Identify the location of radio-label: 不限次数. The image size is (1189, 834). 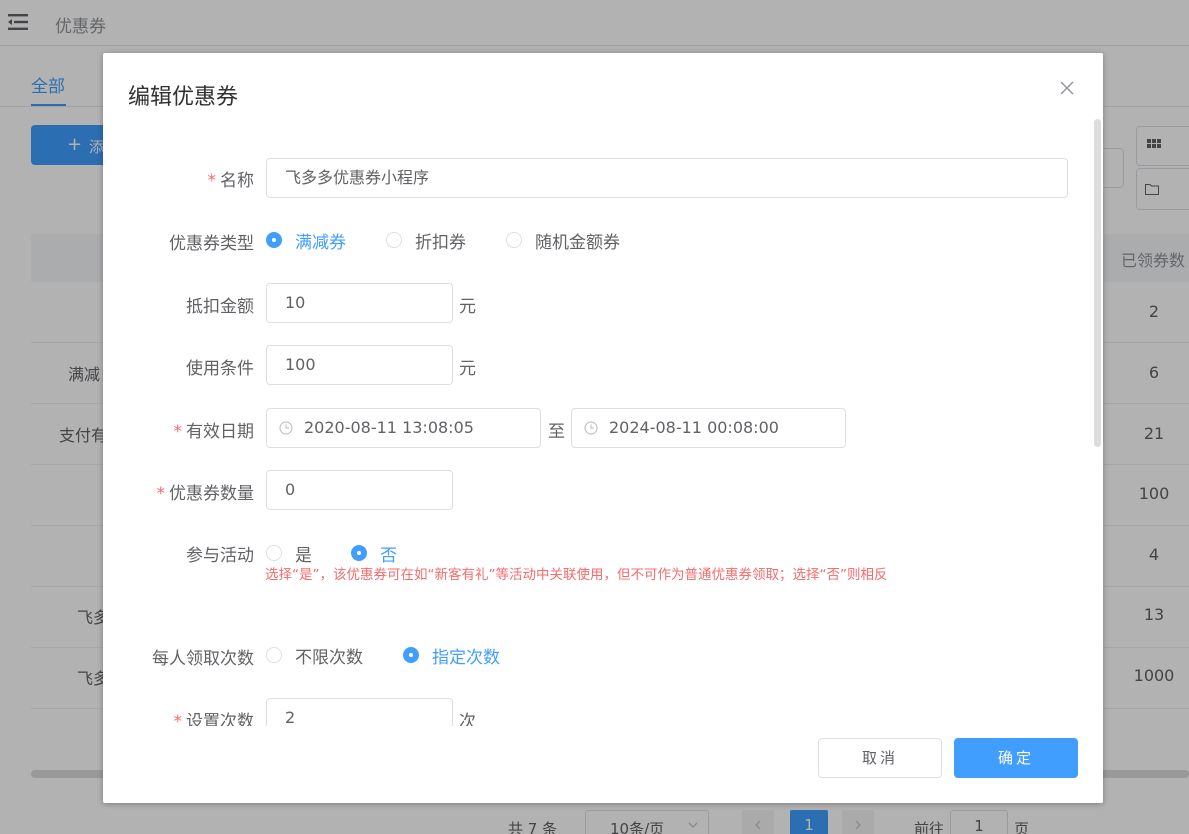
(329, 657).